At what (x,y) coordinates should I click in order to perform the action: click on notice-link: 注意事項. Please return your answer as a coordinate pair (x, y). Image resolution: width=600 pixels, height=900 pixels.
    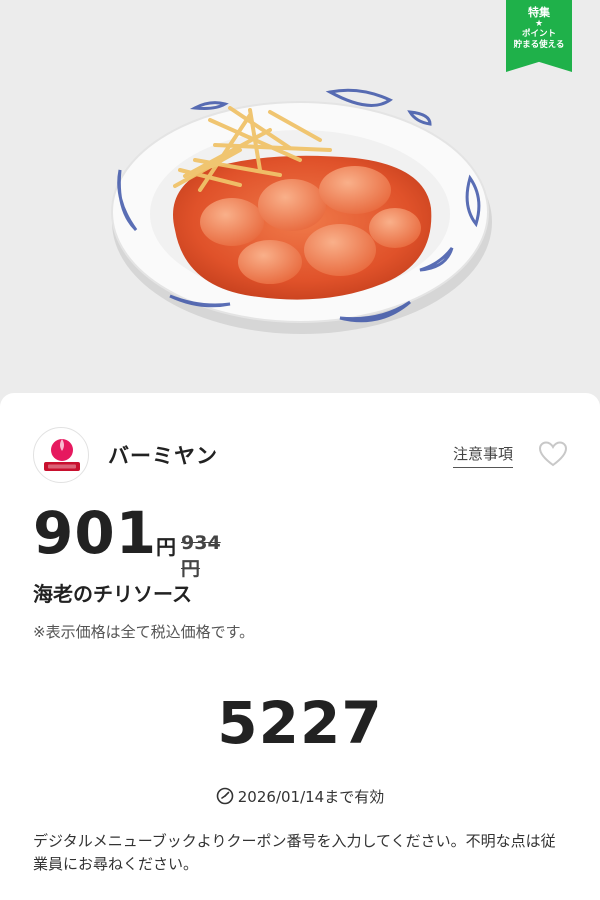
    Looking at the image, I should click on (483, 455).